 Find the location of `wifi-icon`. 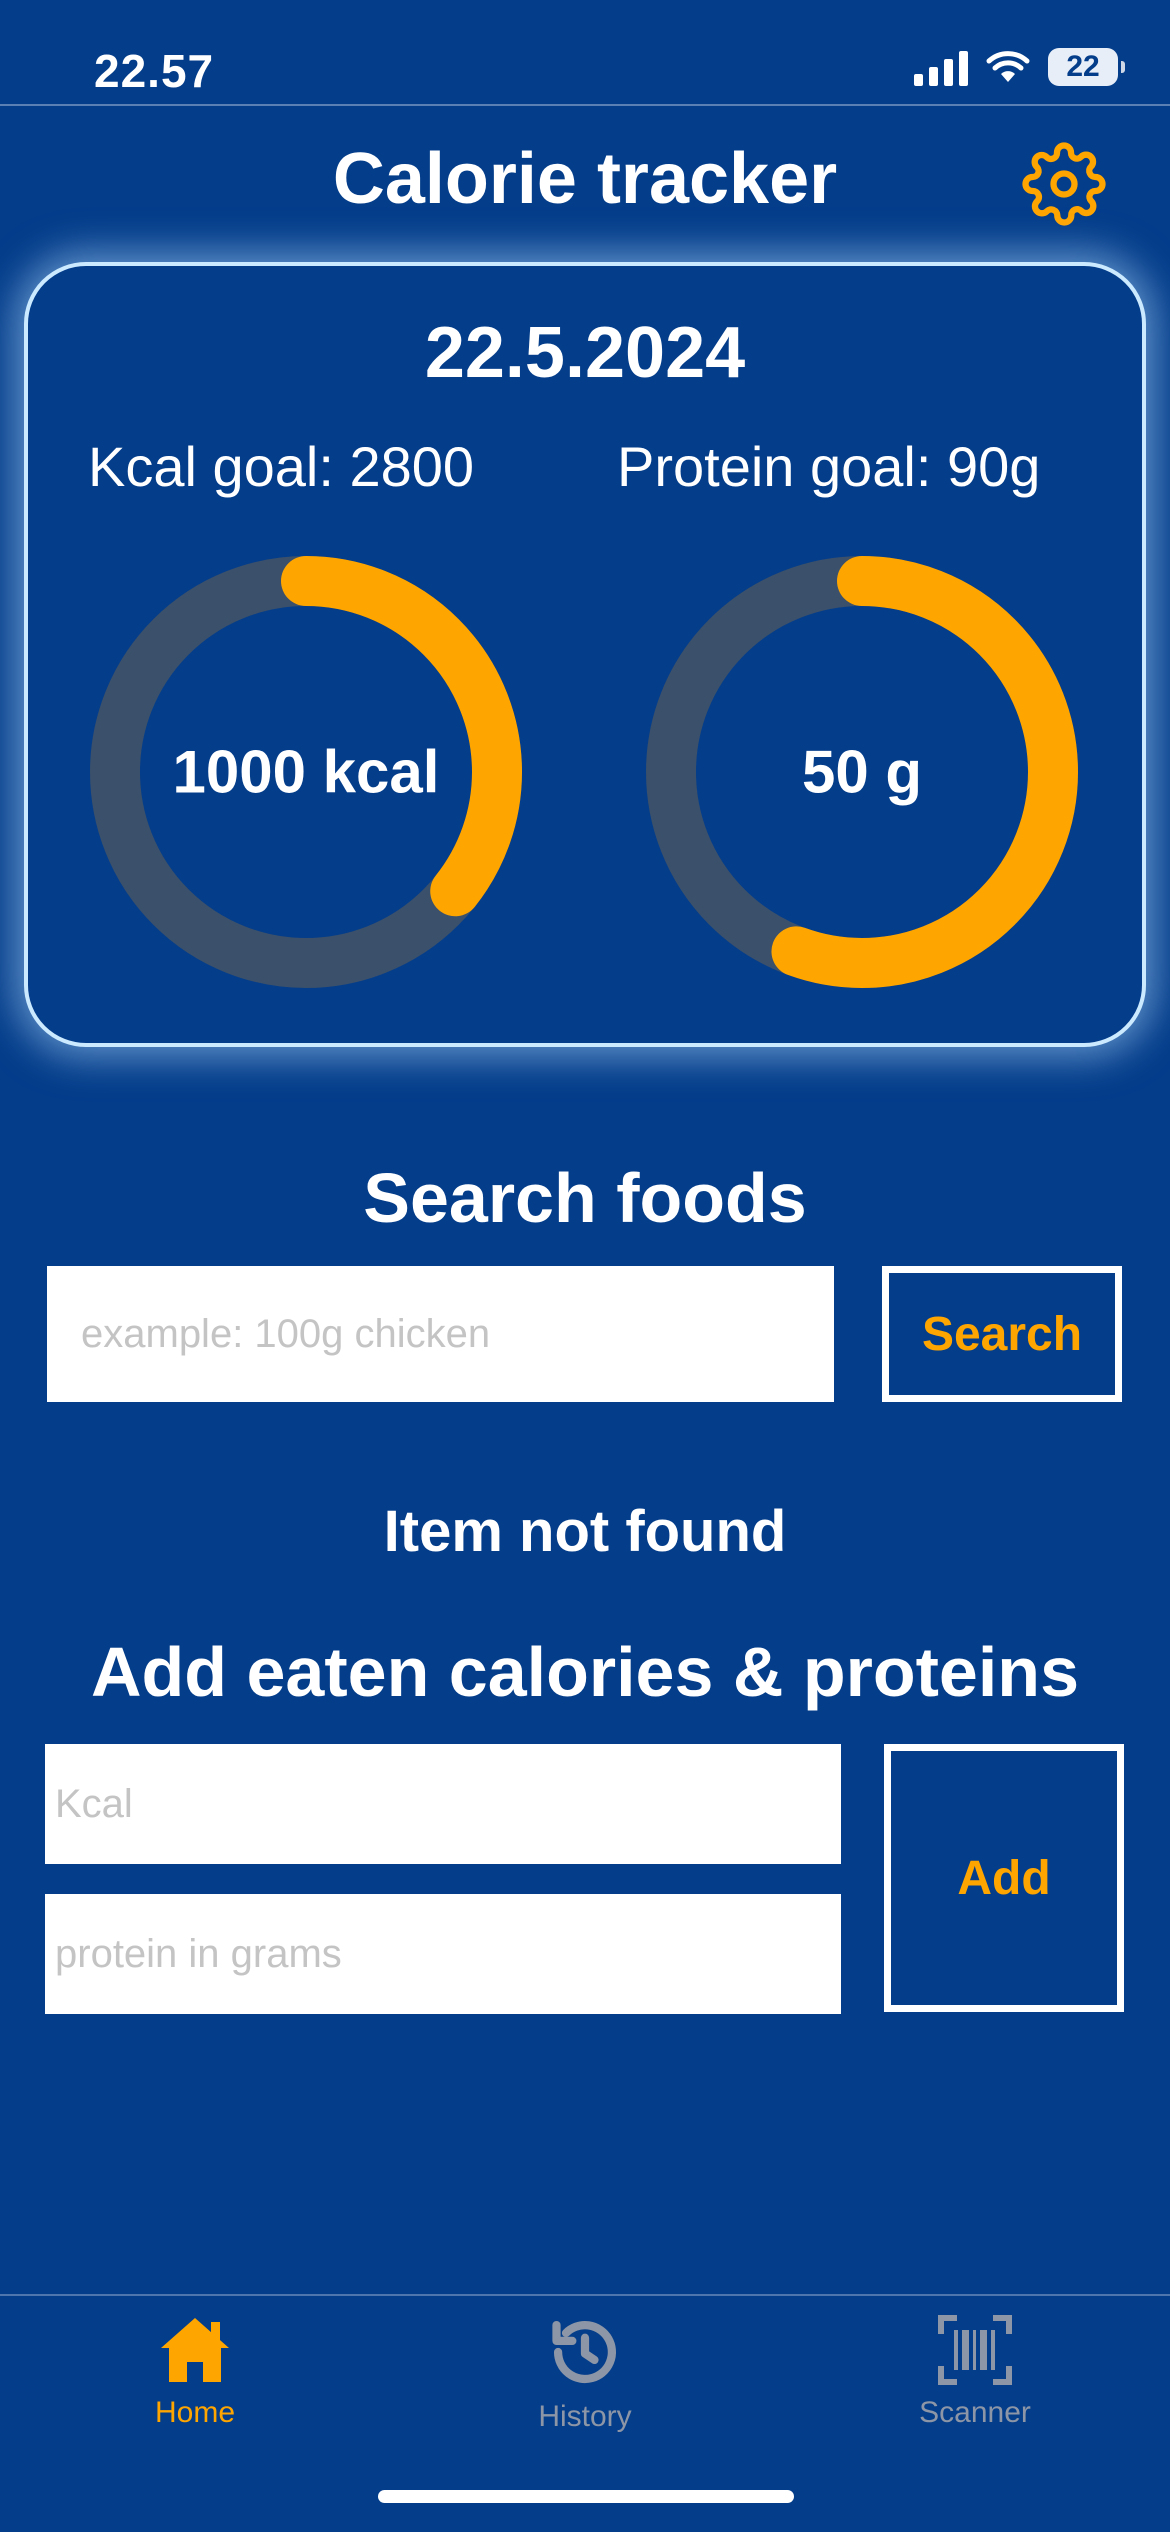

wifi-icon is located at coordinates (1008, 66).